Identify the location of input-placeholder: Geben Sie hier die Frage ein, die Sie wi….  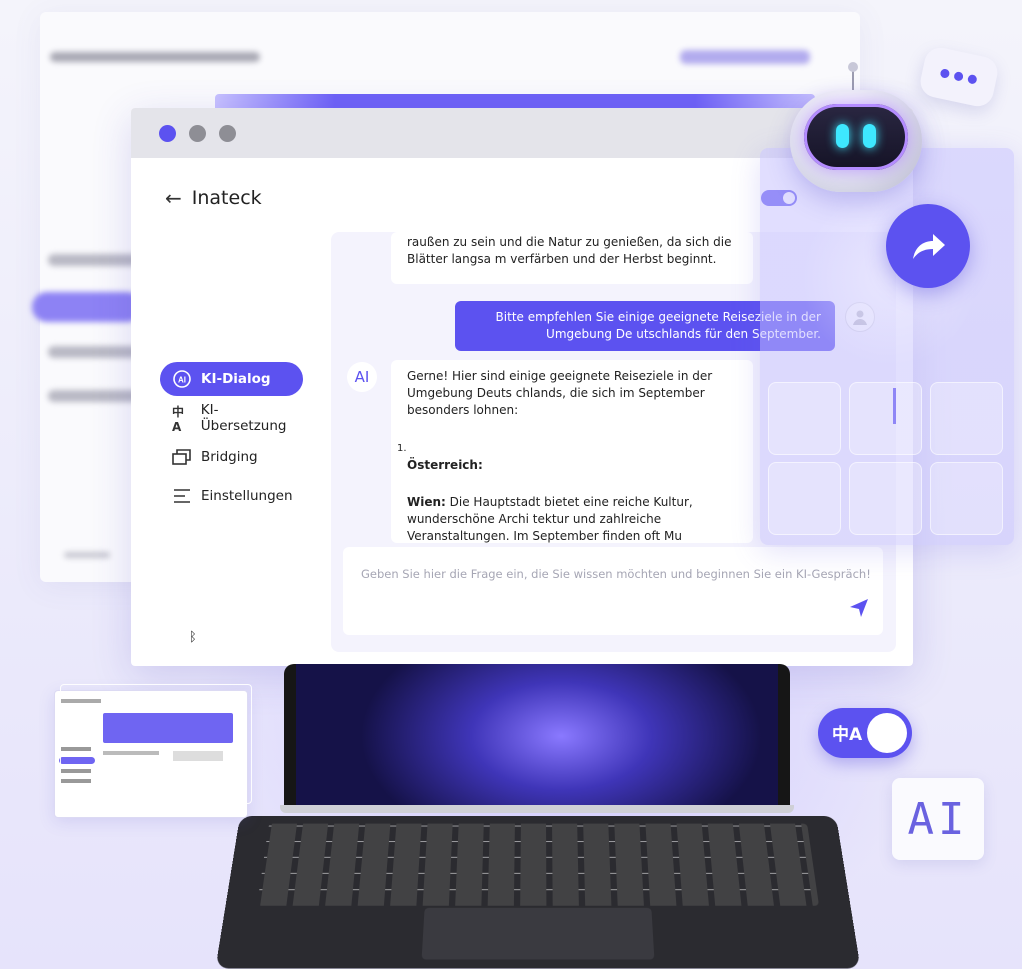
(616, 574).